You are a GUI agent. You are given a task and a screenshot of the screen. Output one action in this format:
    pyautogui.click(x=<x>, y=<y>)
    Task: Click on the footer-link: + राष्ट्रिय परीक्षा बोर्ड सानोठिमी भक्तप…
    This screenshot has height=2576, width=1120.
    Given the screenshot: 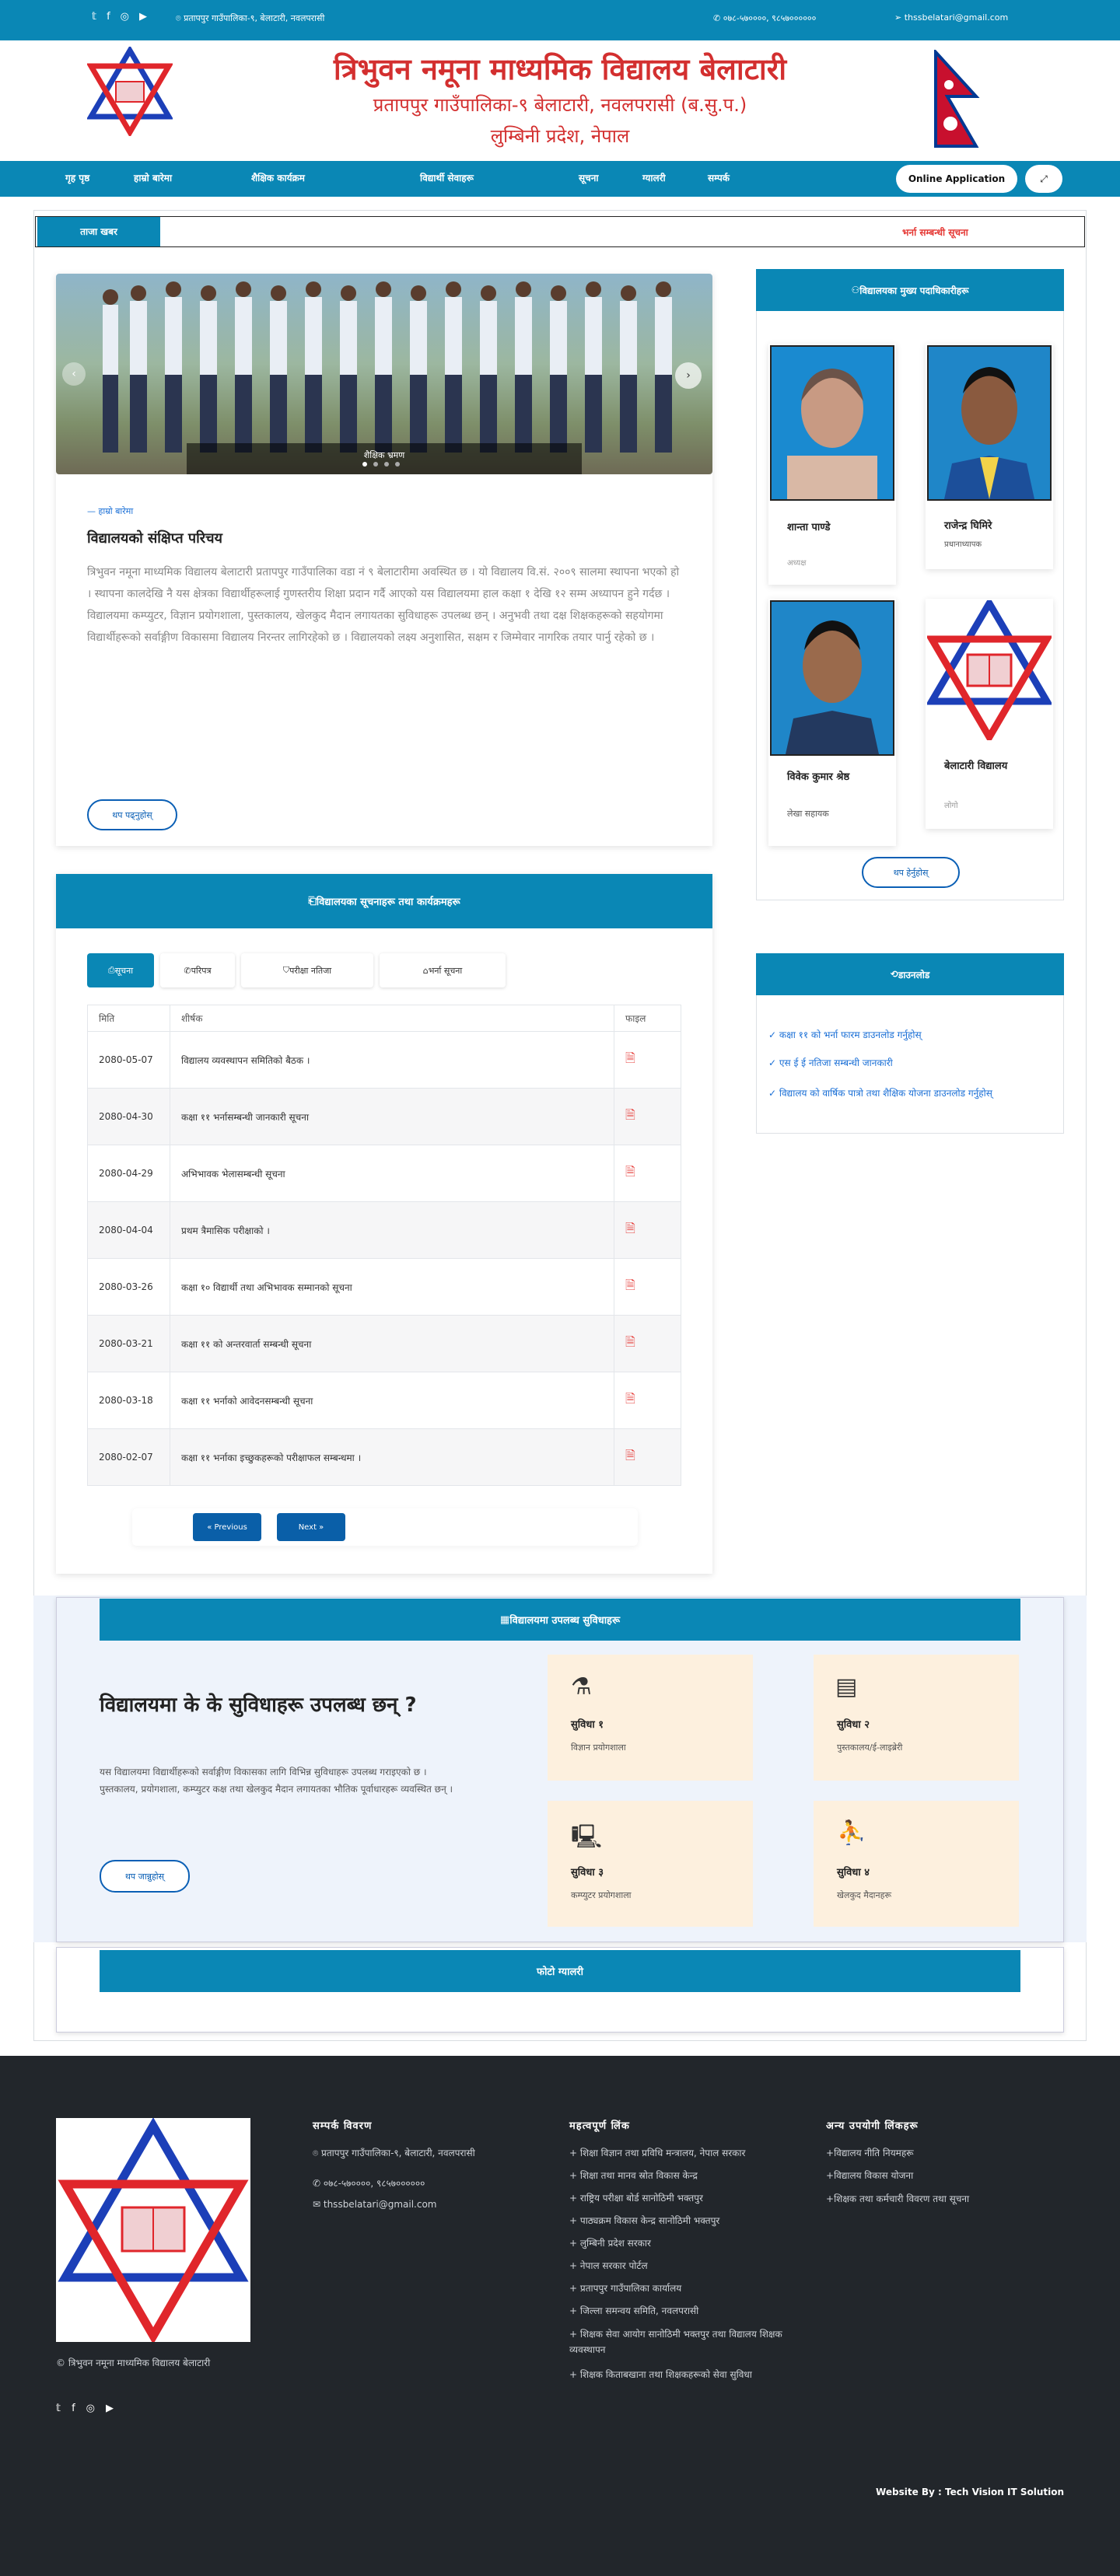 What is the action you would take?
    pyautogui.click(x=690, y=2197)
    